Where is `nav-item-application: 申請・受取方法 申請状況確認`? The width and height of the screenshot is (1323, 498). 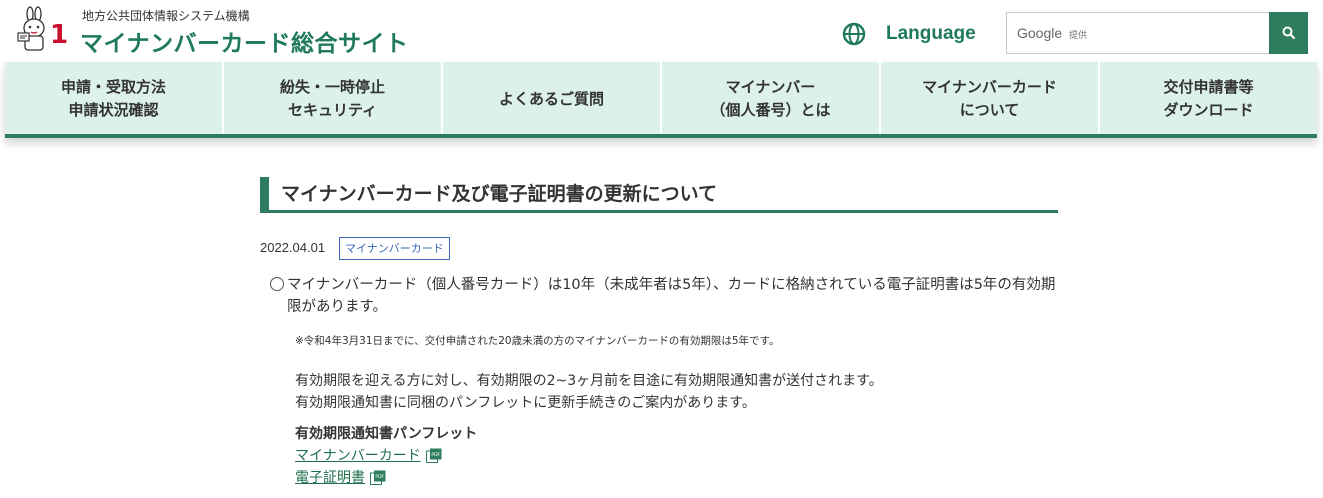
nav-item-application: 申請・受取方法 申請状況確認 is located at coordinates (114, 98).